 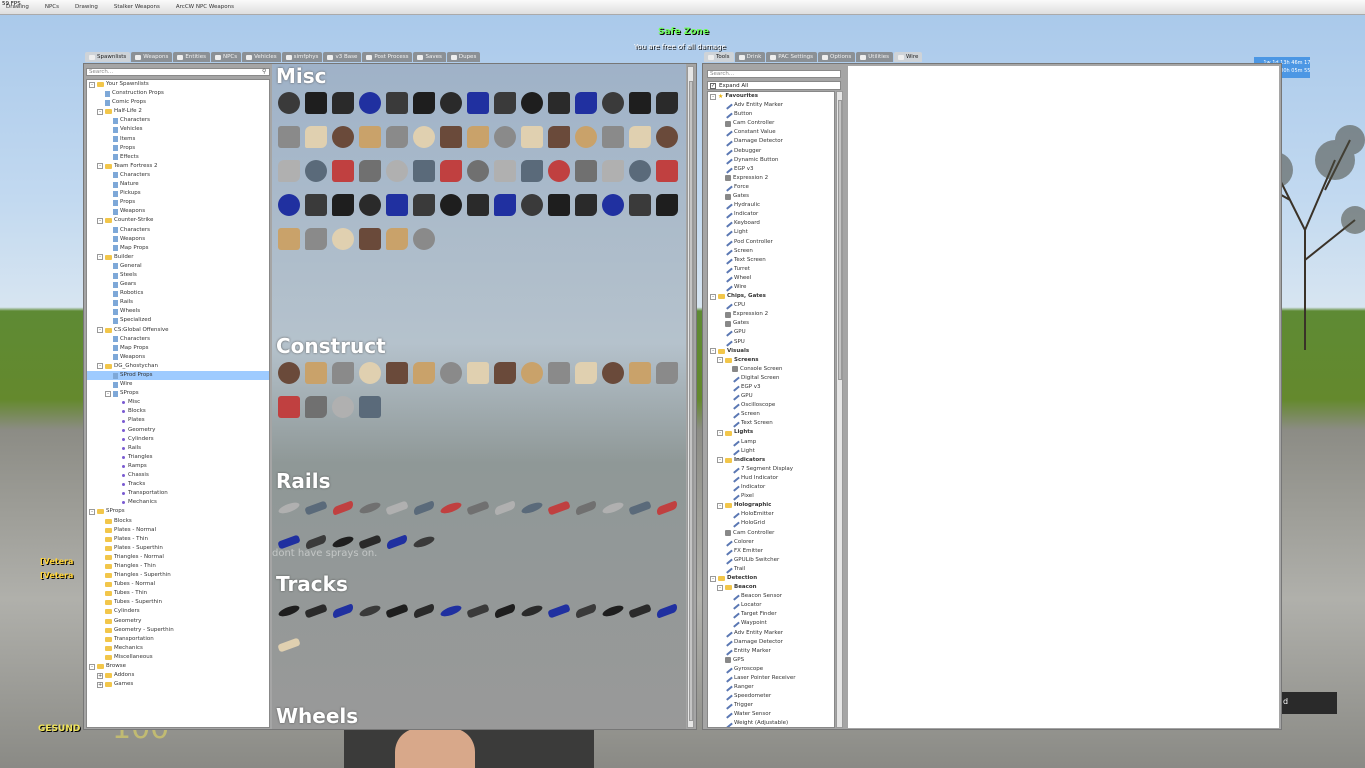 I want to click on tree-node: Indicator, so click(x=771, y=214).